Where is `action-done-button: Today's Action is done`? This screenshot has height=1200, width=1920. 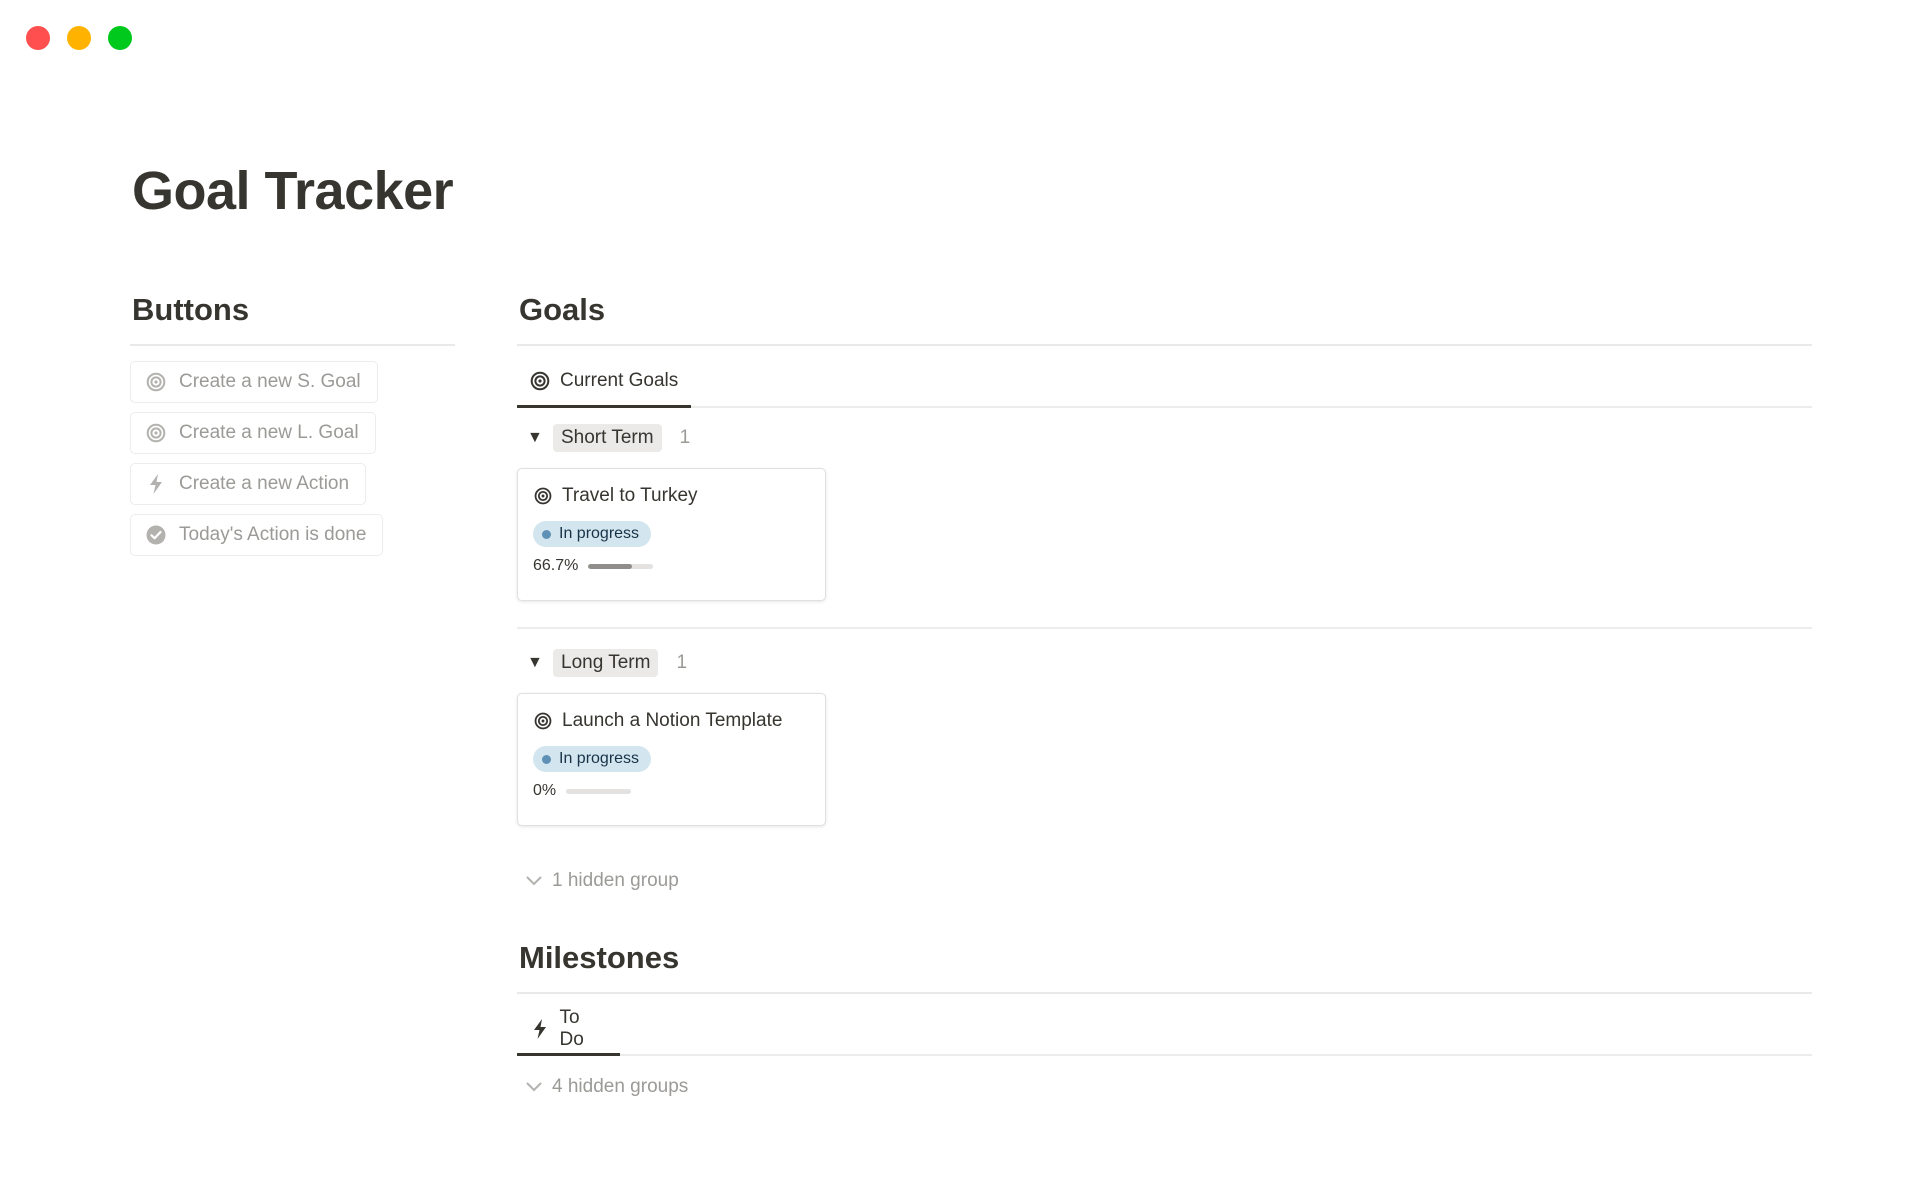
action-done-button: Today's Action is done is located at coordinates (257, 535).